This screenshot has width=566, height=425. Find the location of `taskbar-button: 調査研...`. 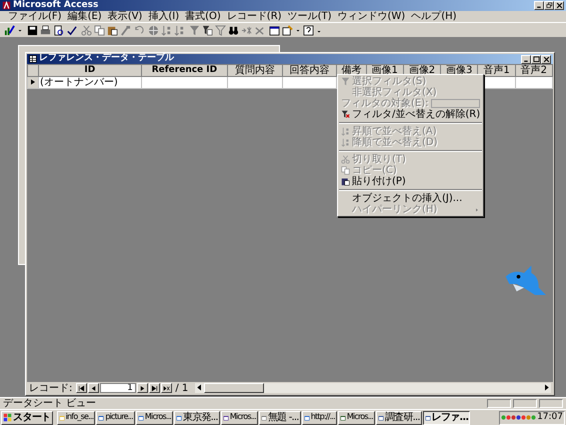

taskbar-button: 調査研... is located at coordinates (399, 417).